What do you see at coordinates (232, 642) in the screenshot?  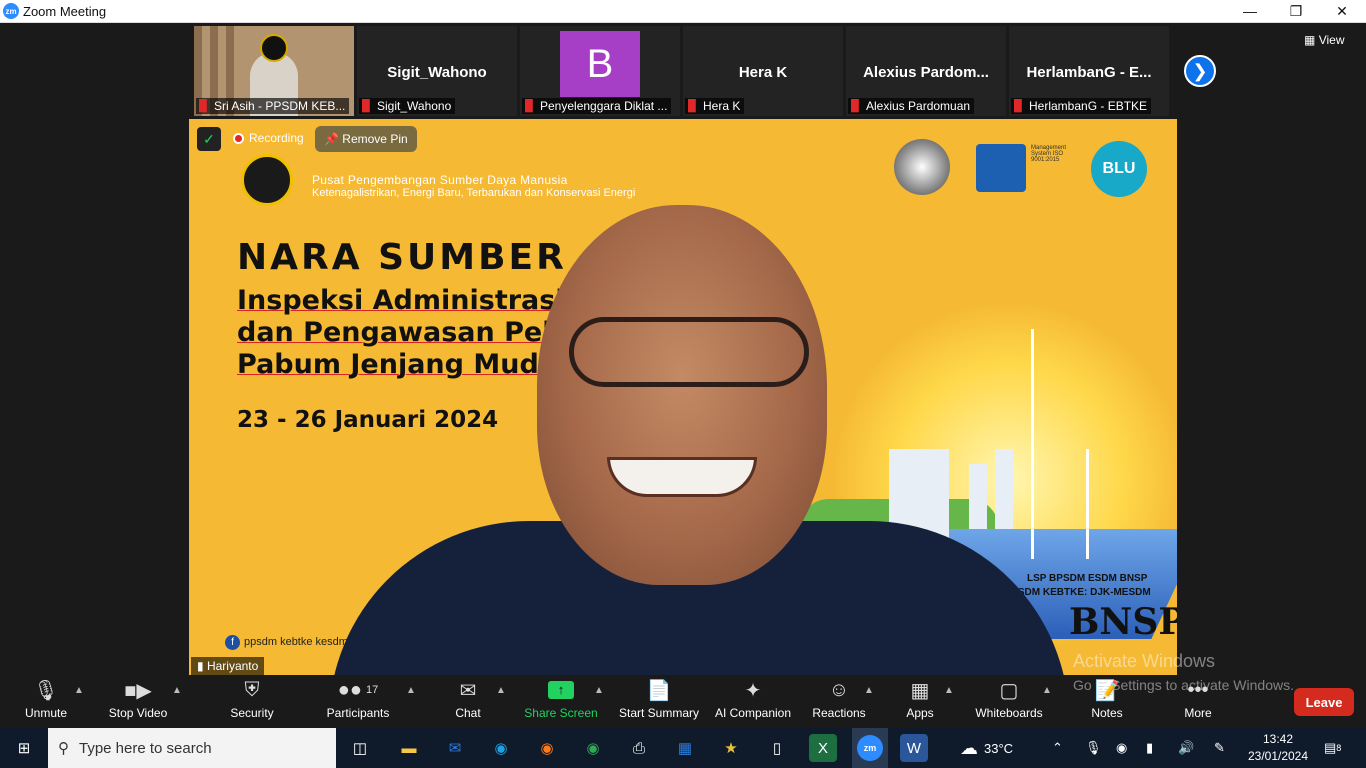 I see `facebook-icon: f` at bounding box center [232, 642].